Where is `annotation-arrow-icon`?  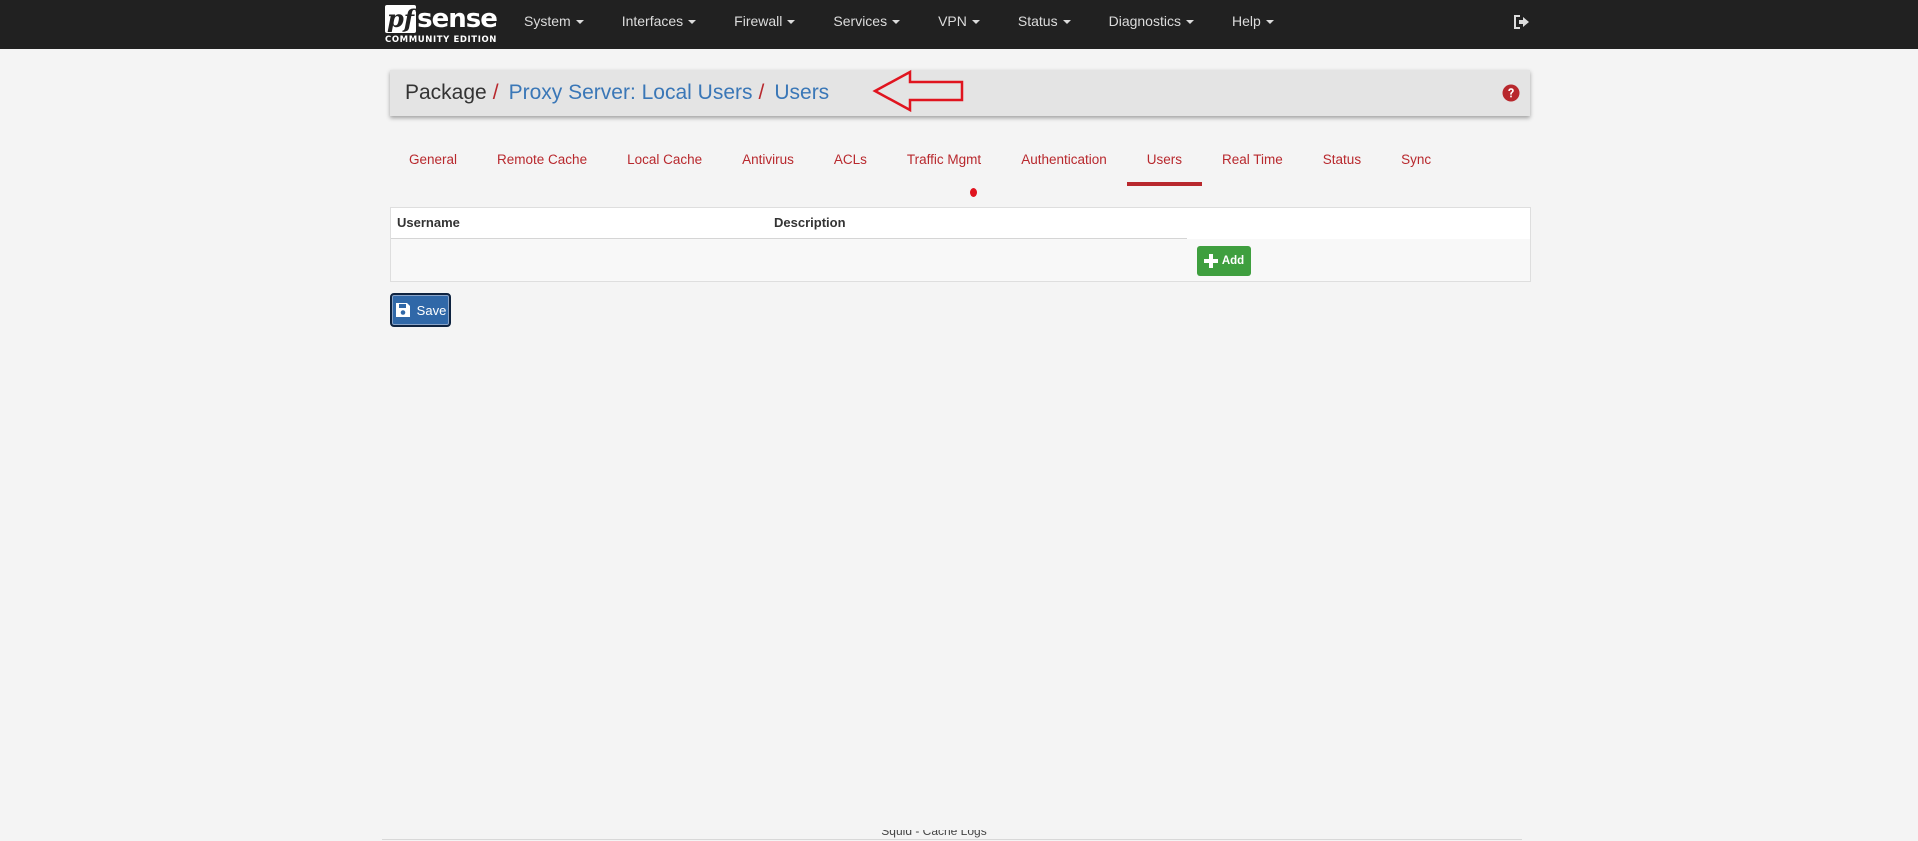
annotation-arrow-icon is located at coordinates (918, 91).